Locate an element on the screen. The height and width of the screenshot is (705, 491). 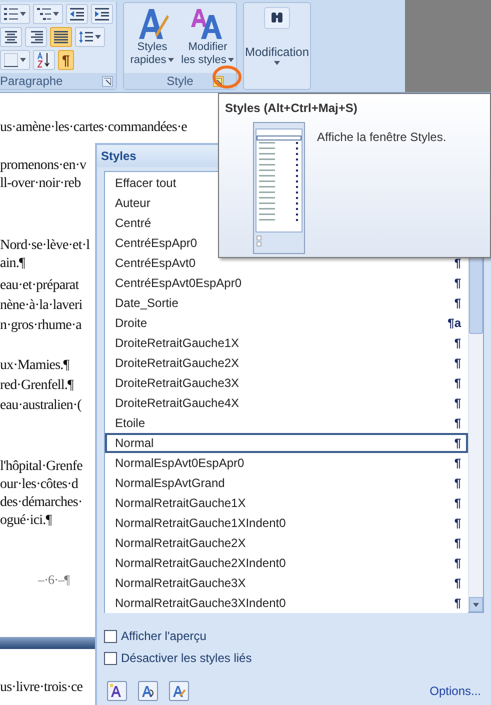
borders-button is located at coordinates (15, 60).